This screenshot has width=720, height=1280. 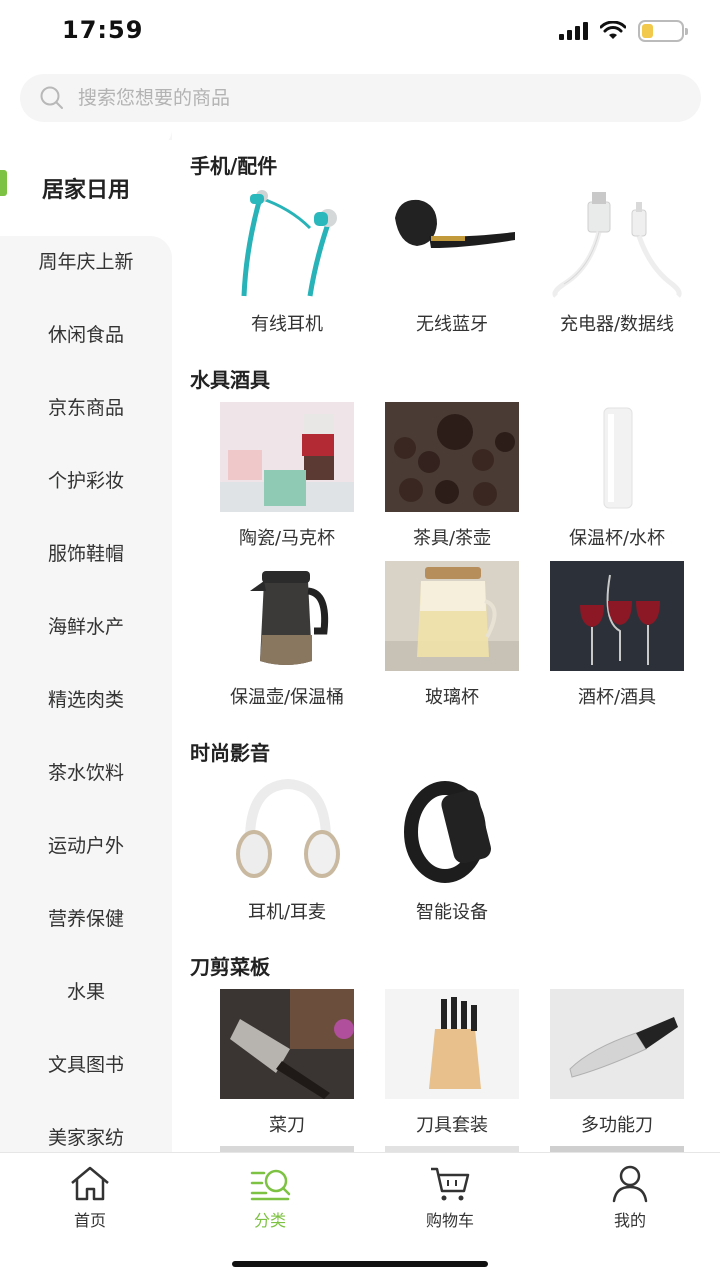 What do you see at coordinates (452, 457) in the screenshot?
I see `tea-set-image` at bounding box center [452, 457].